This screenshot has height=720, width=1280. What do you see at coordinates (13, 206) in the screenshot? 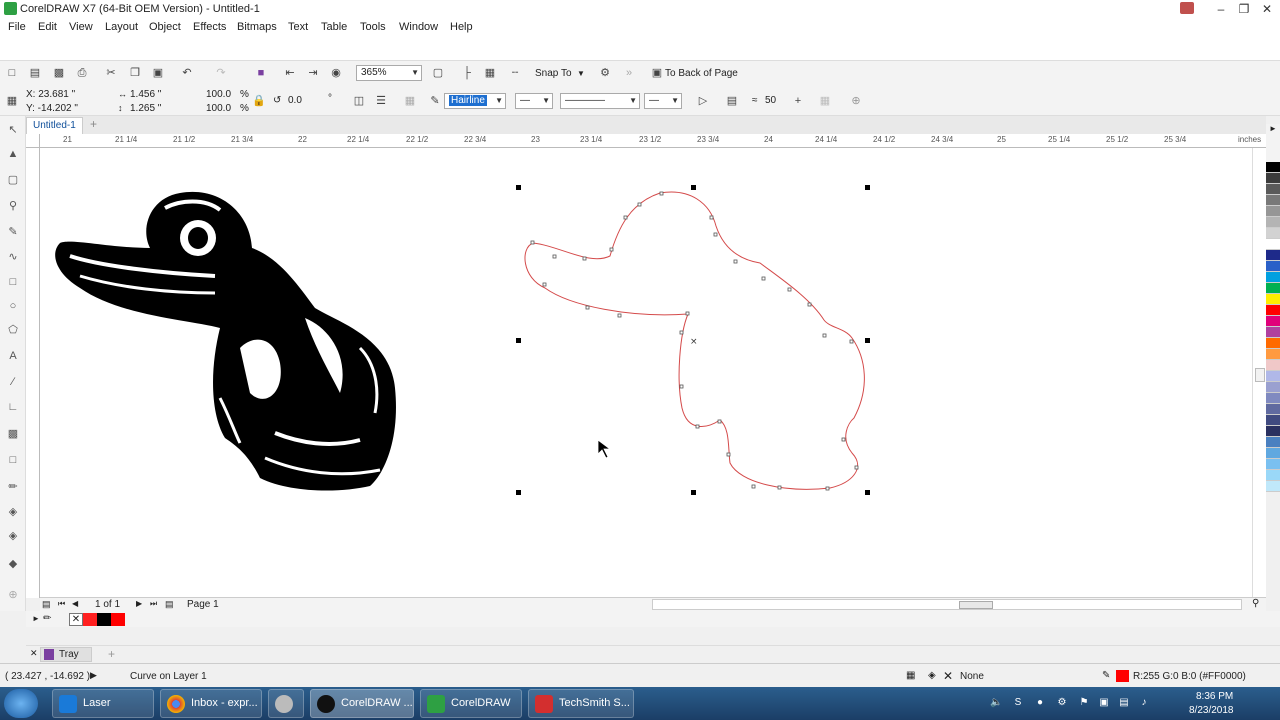
I see `zoom-tool-icon: ⚲` at bounding box center [13, 206].